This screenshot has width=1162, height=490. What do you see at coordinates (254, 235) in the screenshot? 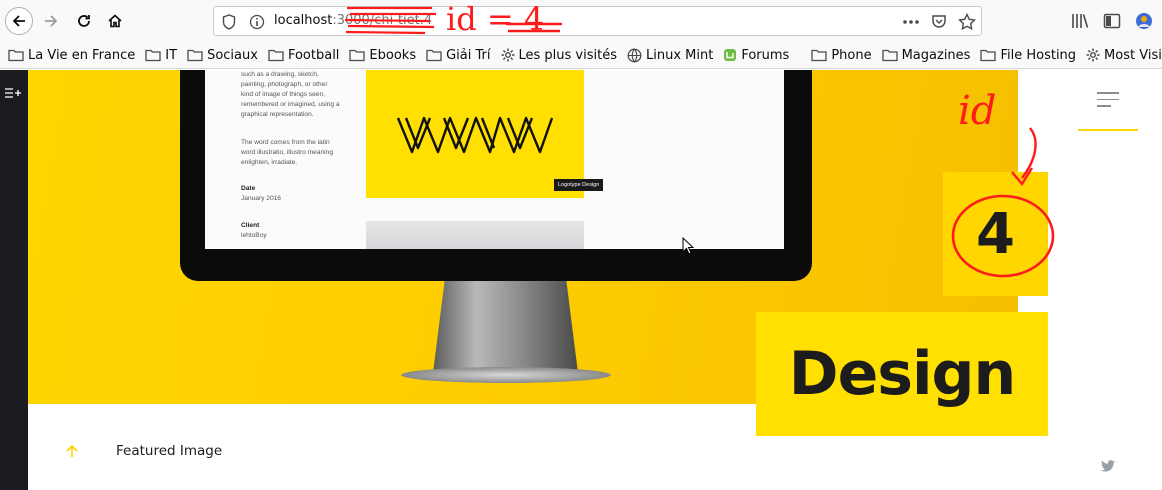
I see `screen-client-value: lehtoBoy` at bounding box center [254, 235].